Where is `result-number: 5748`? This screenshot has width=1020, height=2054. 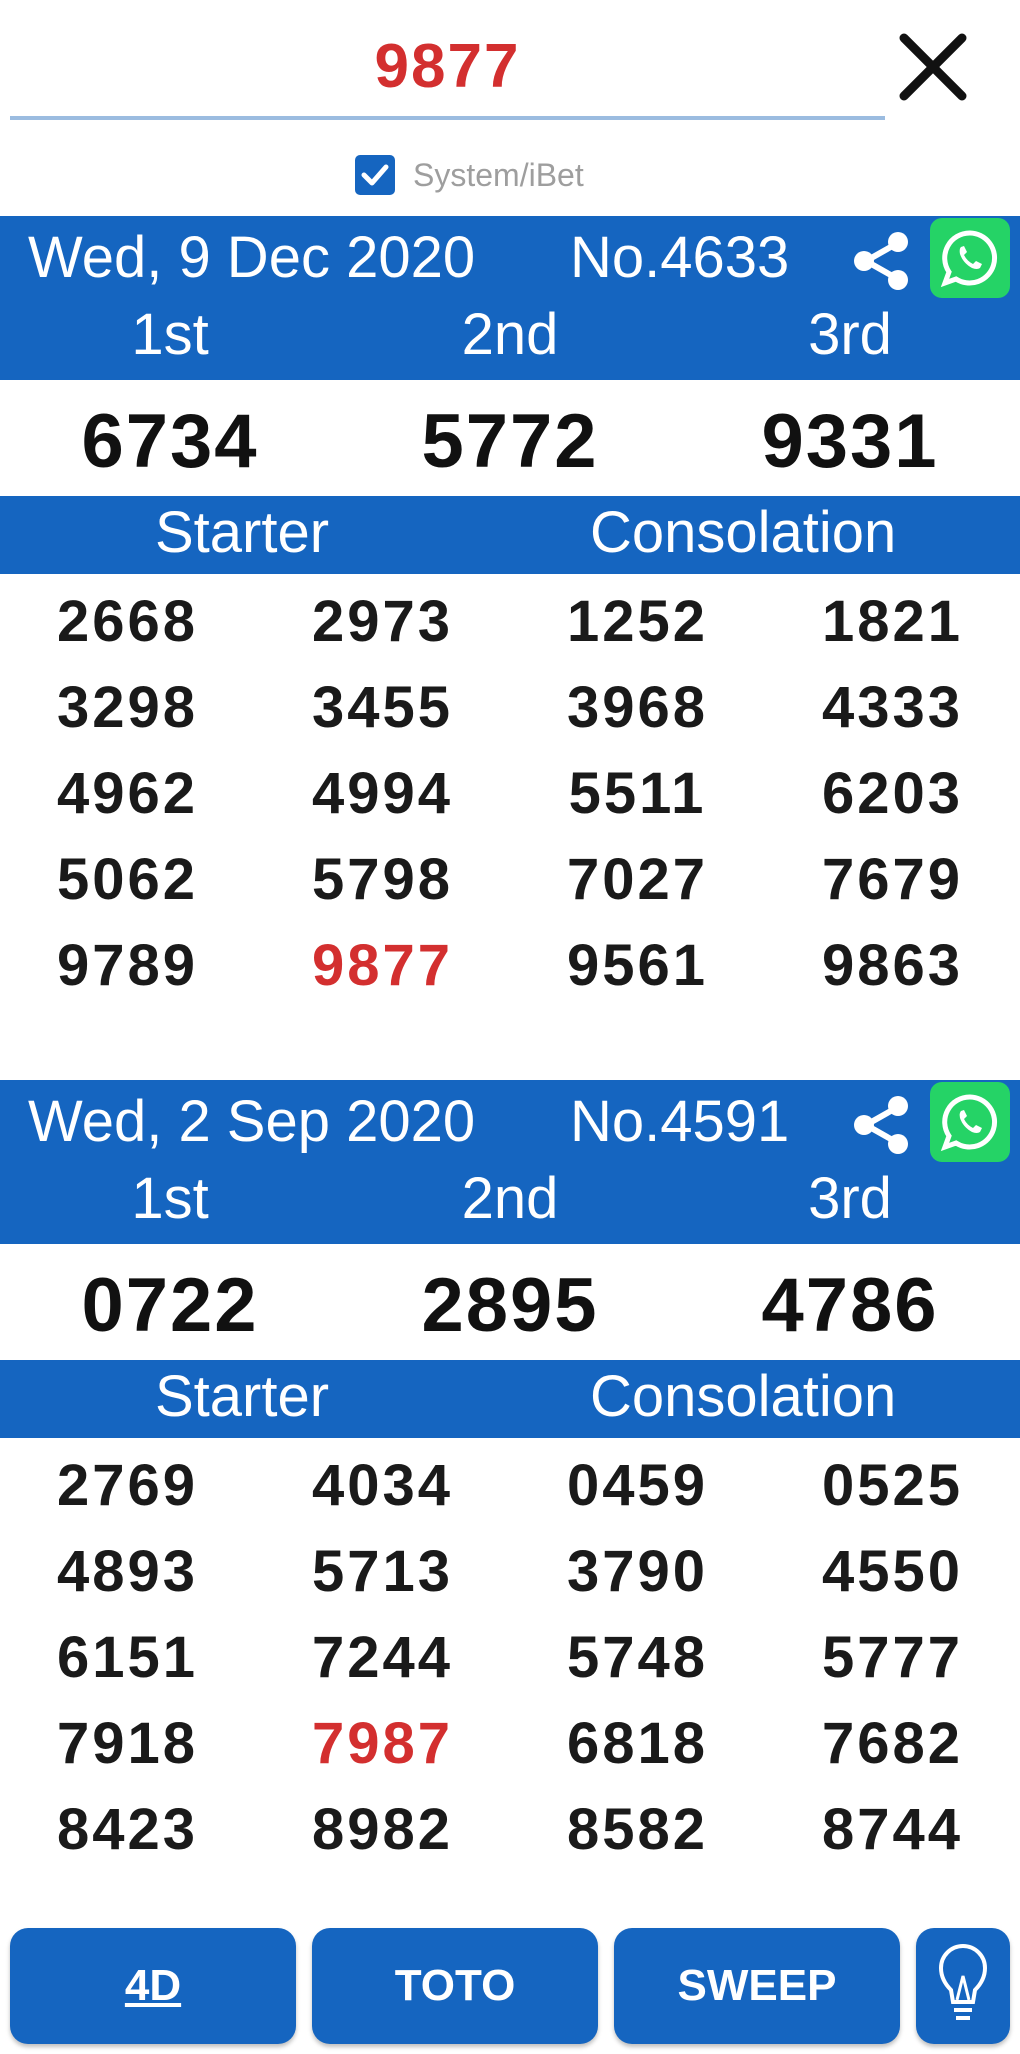 result-number: 5748 is located at coordinates (637, 1657).